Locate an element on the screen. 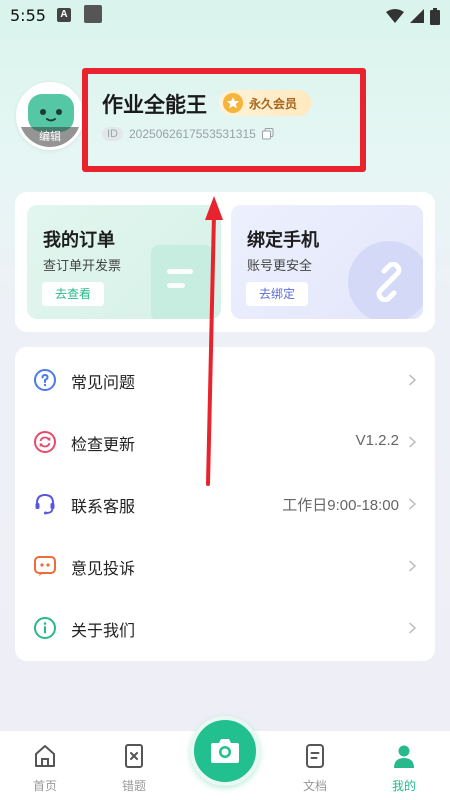 The height and width of the screenshot is (800, 450). nav-item-wrong-questions: 错题 is located at coordinates (134, 765).